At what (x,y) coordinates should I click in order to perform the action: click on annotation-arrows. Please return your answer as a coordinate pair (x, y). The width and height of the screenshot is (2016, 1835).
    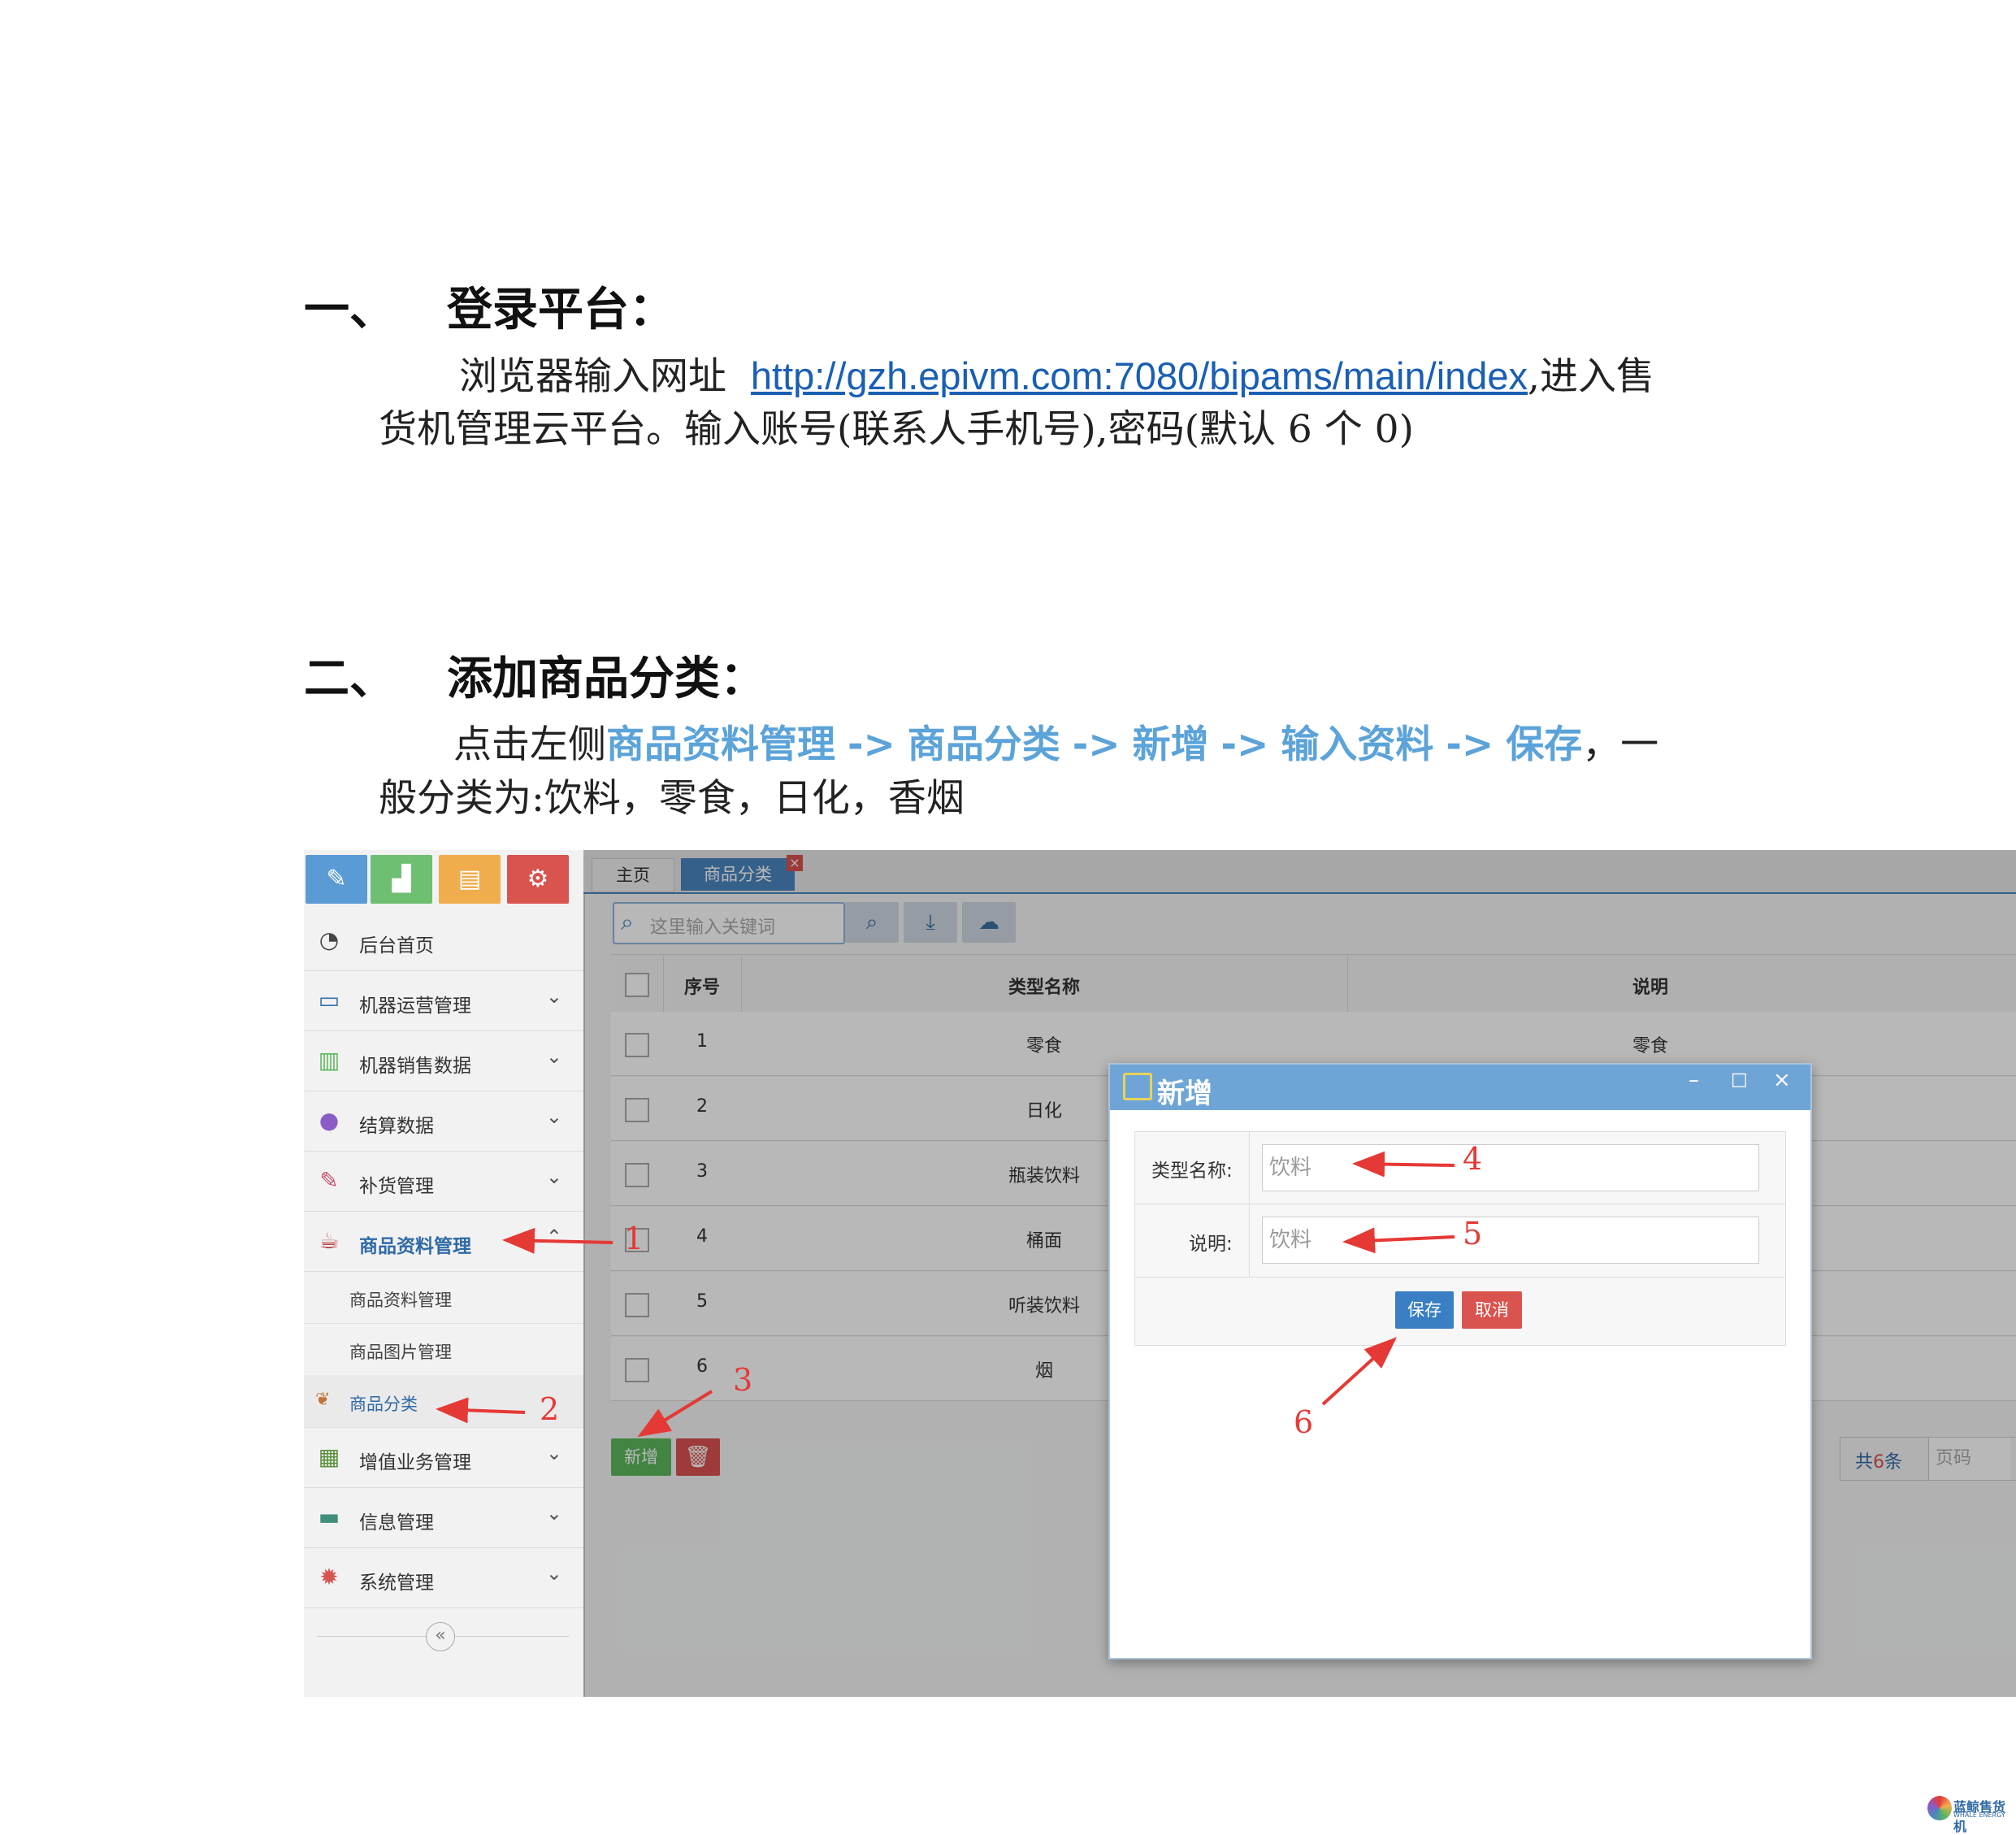
    Looking at the image, I should click on (945, 1294).